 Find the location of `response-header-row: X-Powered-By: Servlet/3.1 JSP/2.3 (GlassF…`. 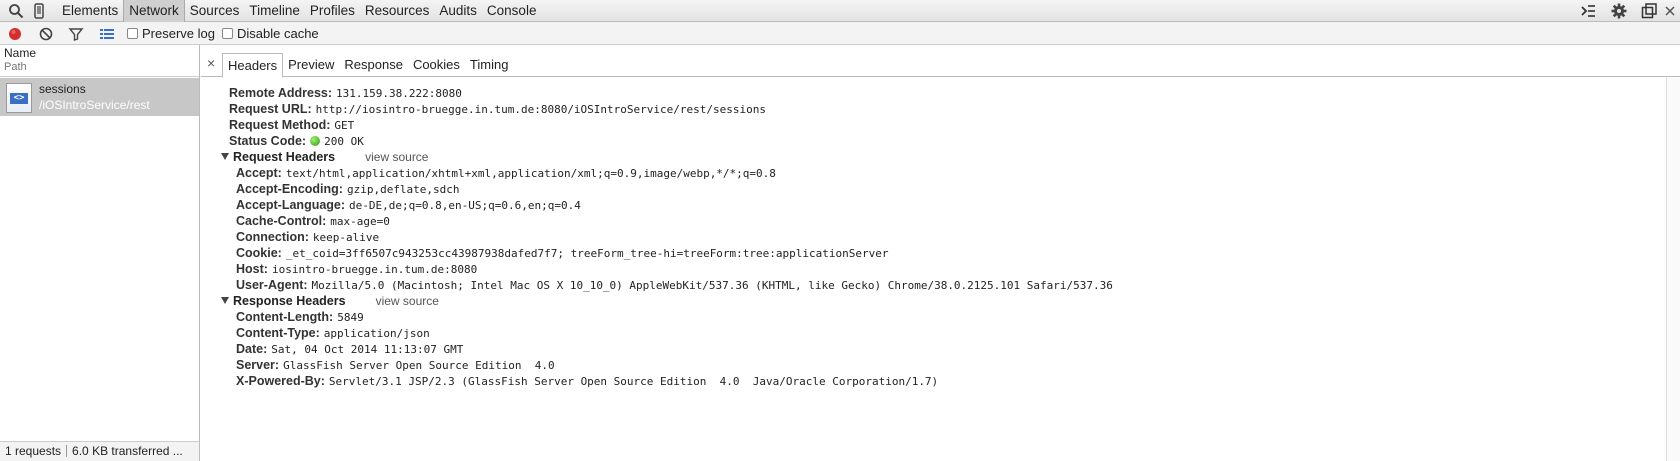

response-header-row: X-Powered-By: Servlet/3.1 JSP/2.3 (GlassF… is located at coordinates (587, 381).